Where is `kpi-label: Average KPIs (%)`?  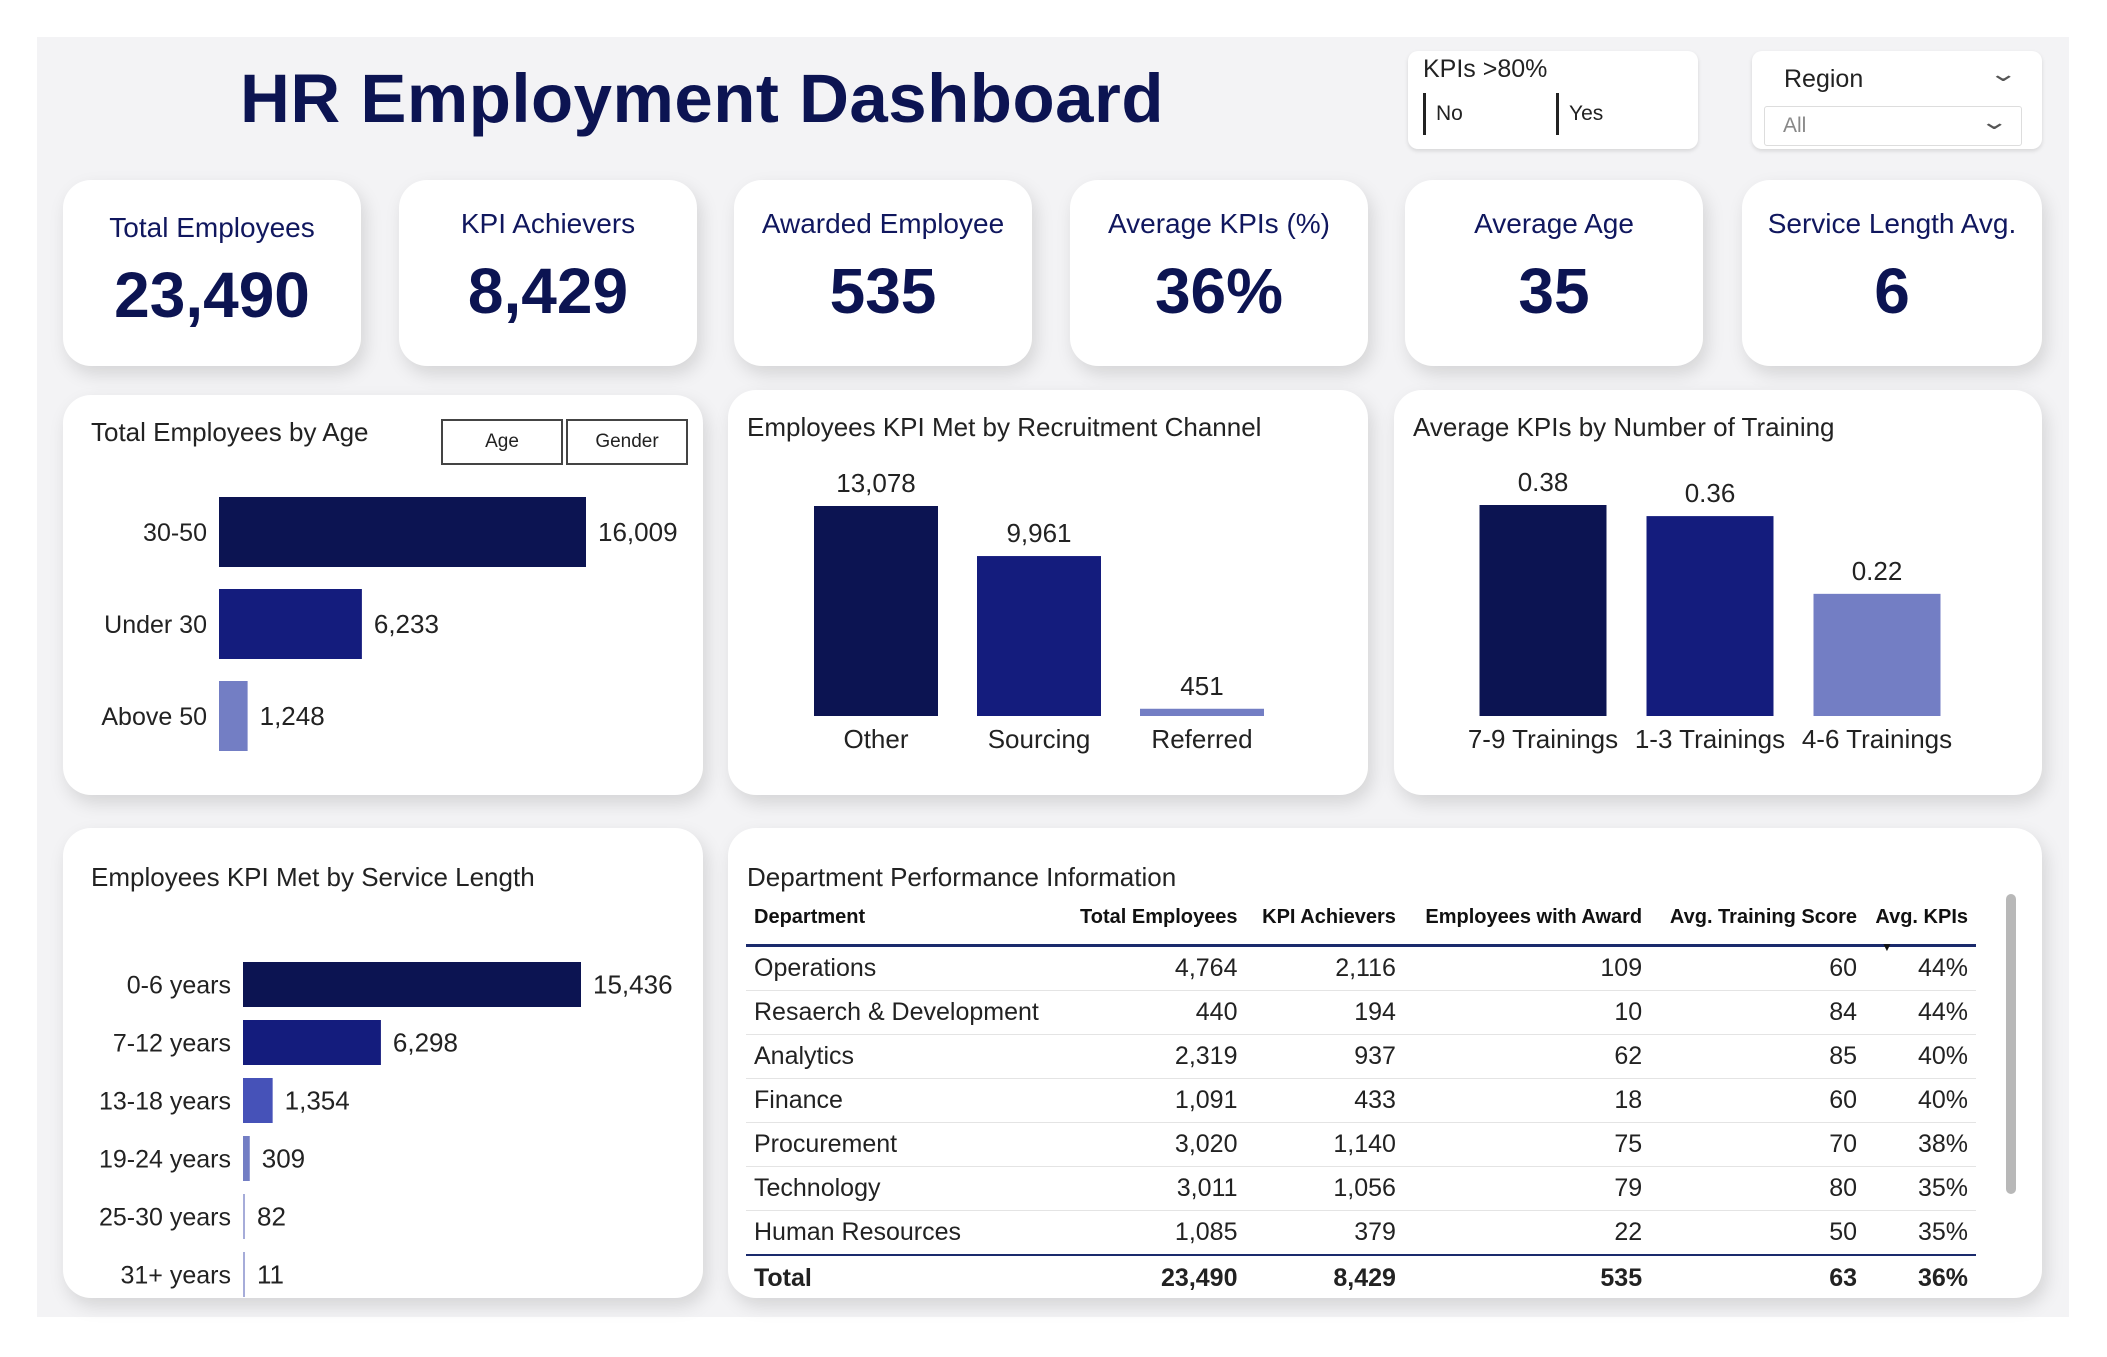 kpi-label: Average KPIs (%) is located at coordinates (1219, 223).